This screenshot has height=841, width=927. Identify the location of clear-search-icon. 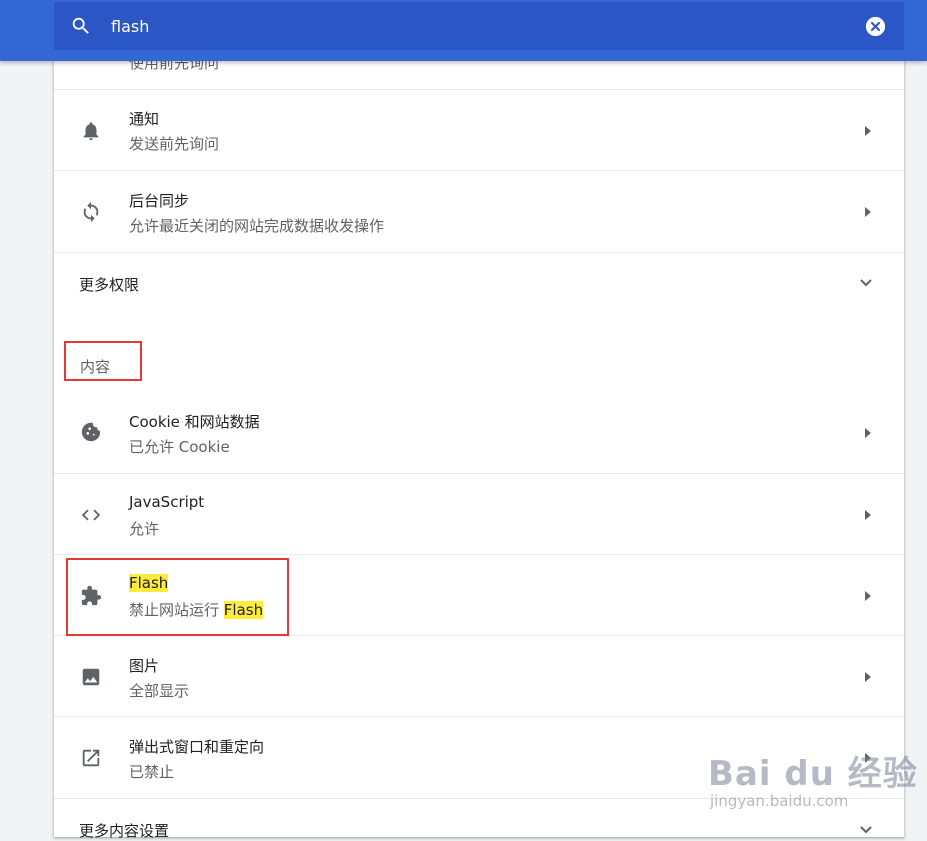
(875, 26).